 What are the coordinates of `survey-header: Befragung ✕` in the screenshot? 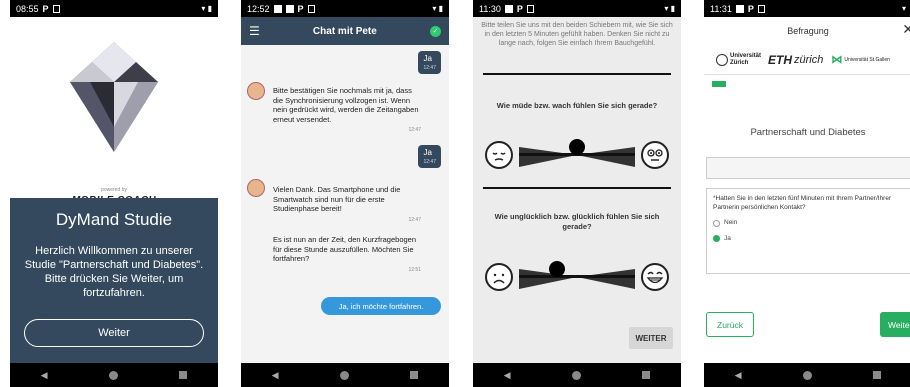 It's located at (807, 31).